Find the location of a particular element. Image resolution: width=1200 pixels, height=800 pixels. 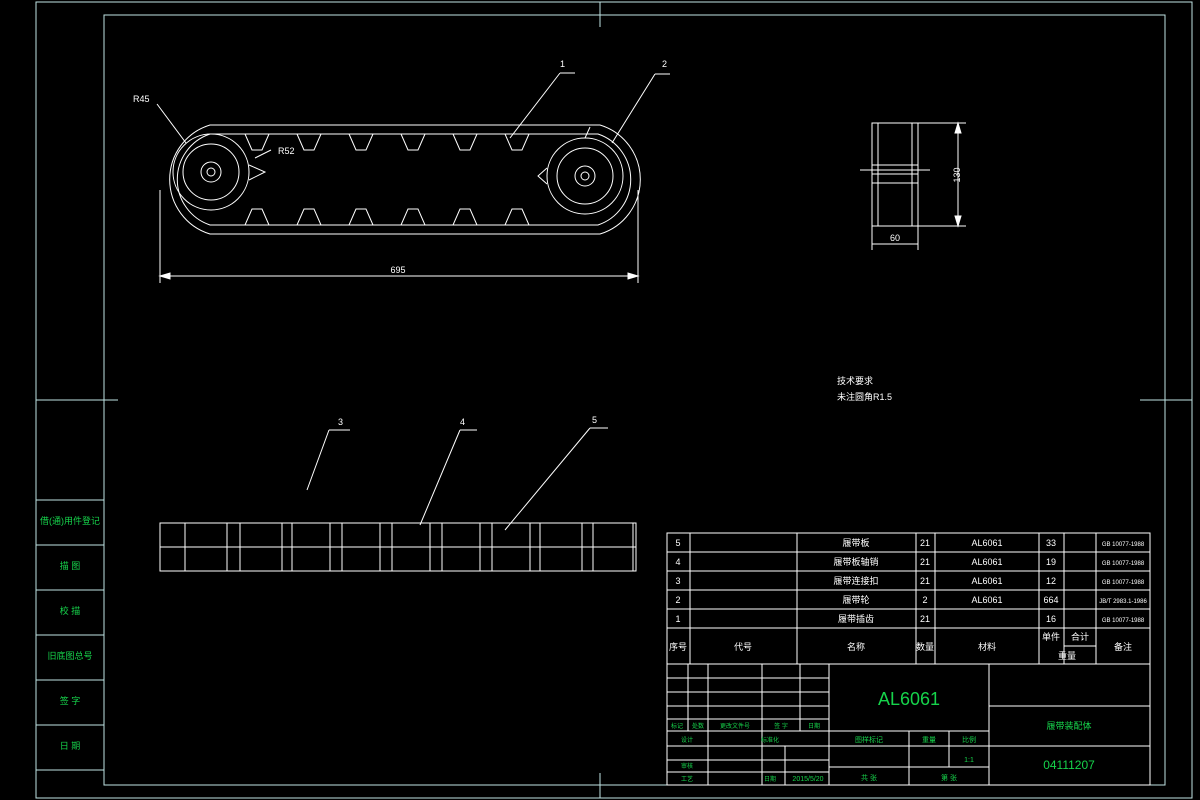

bom-header-unit: 单件 is located at coordinates (1051, 636).